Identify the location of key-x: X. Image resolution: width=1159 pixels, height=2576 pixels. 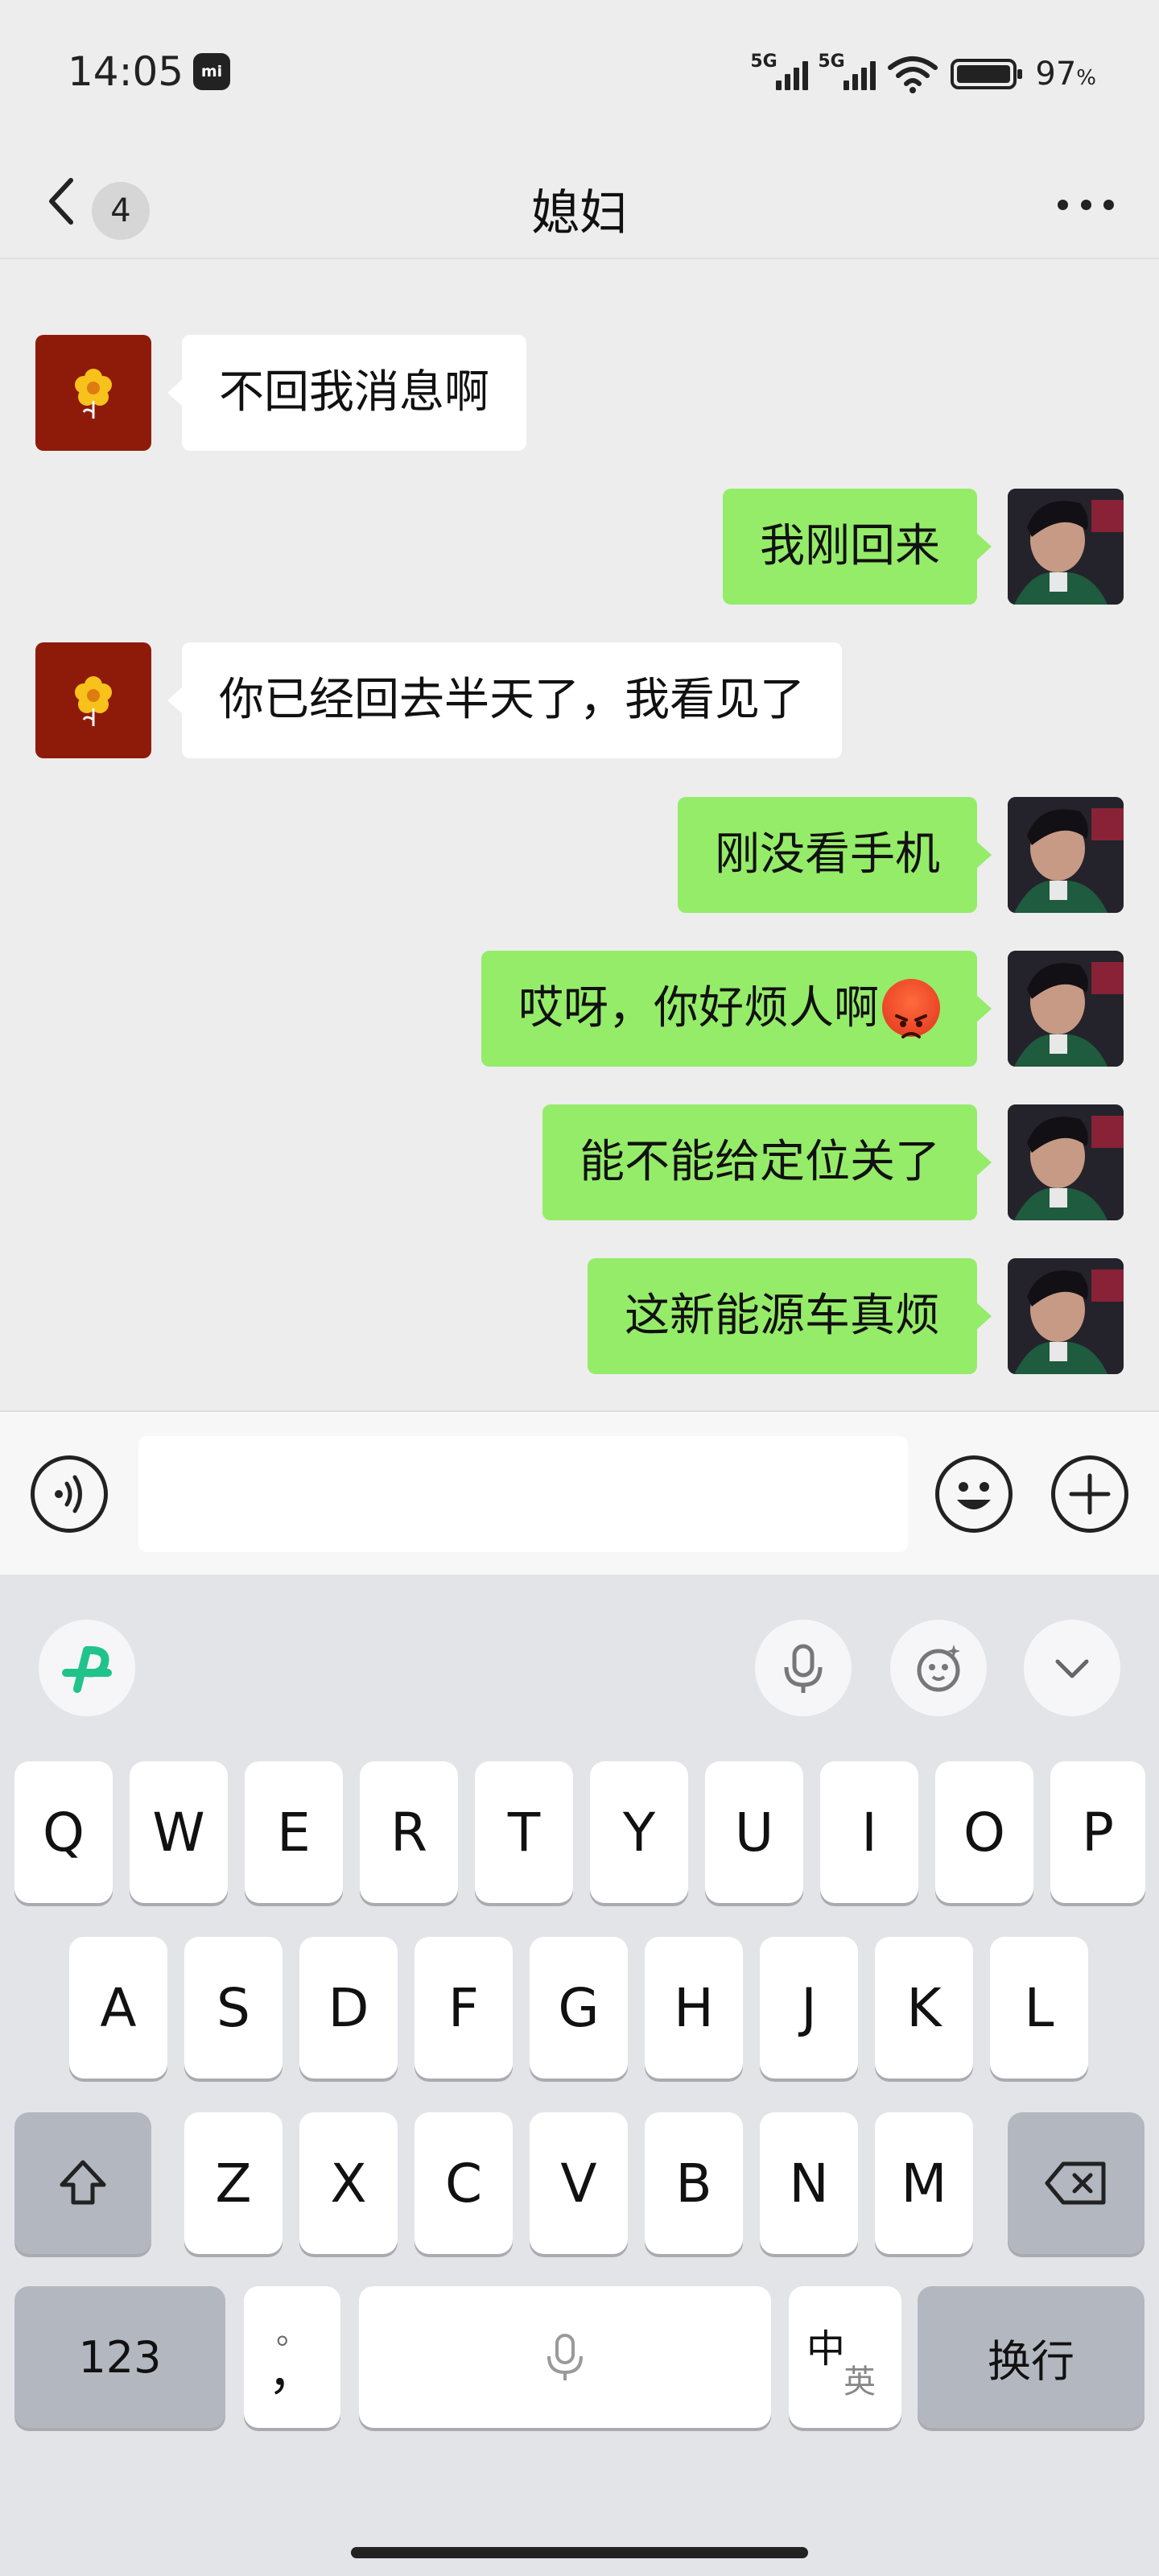
(348, 2183).